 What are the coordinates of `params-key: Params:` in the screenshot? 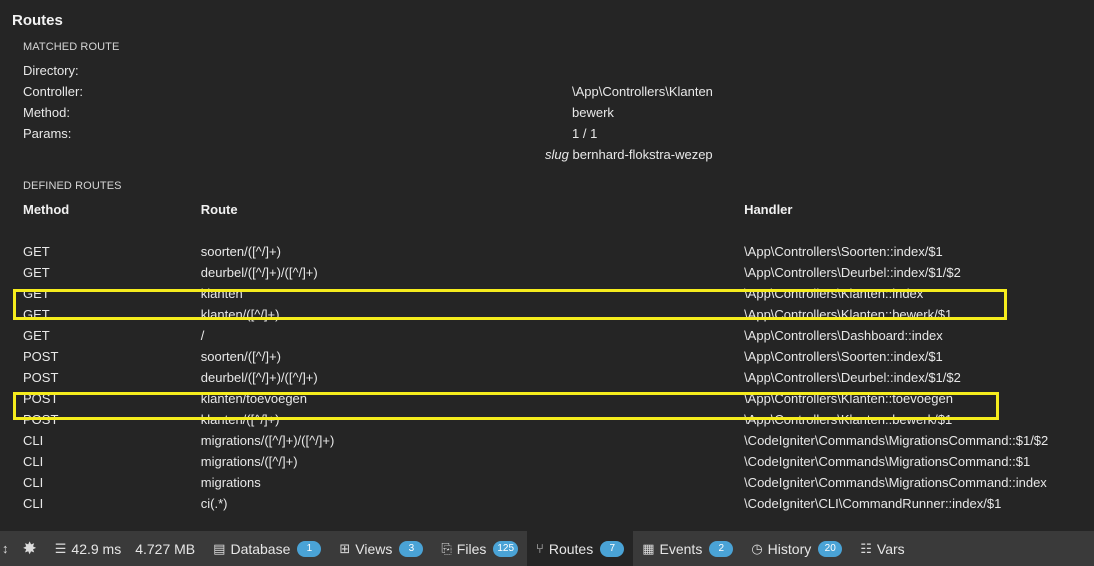 It's located at (47, 133).